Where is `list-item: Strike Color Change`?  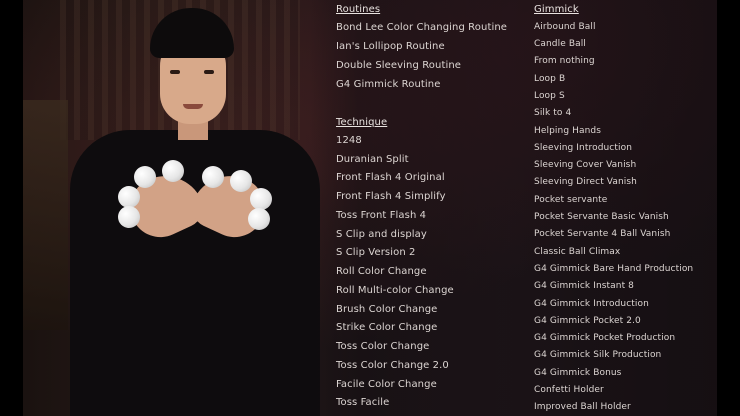
list-item: Strike Color Change is located at coordinates (387, 327).